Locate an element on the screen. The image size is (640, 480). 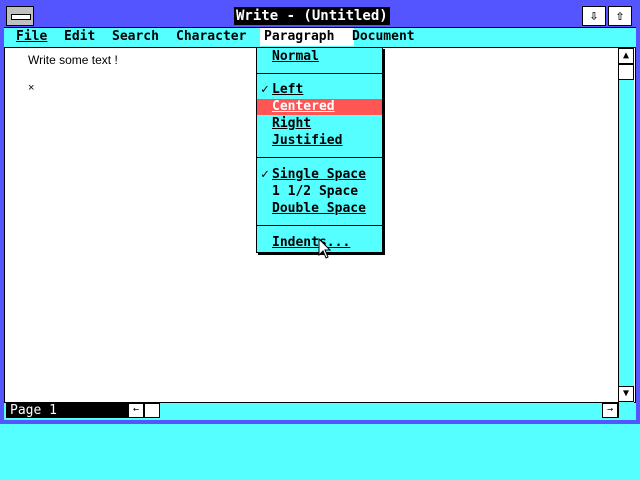
up-arrow-icon: ⇧ is located at coordinates (620, 16).